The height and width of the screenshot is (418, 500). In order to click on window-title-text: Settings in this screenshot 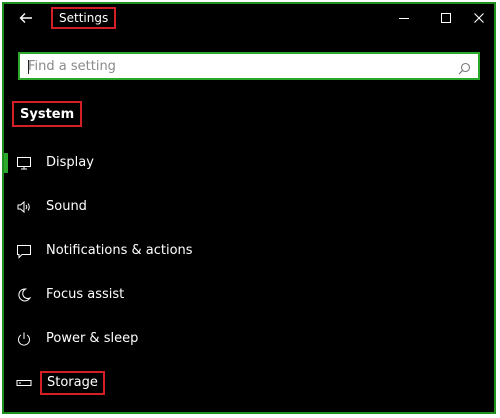, I will do `click(84, 18)`.